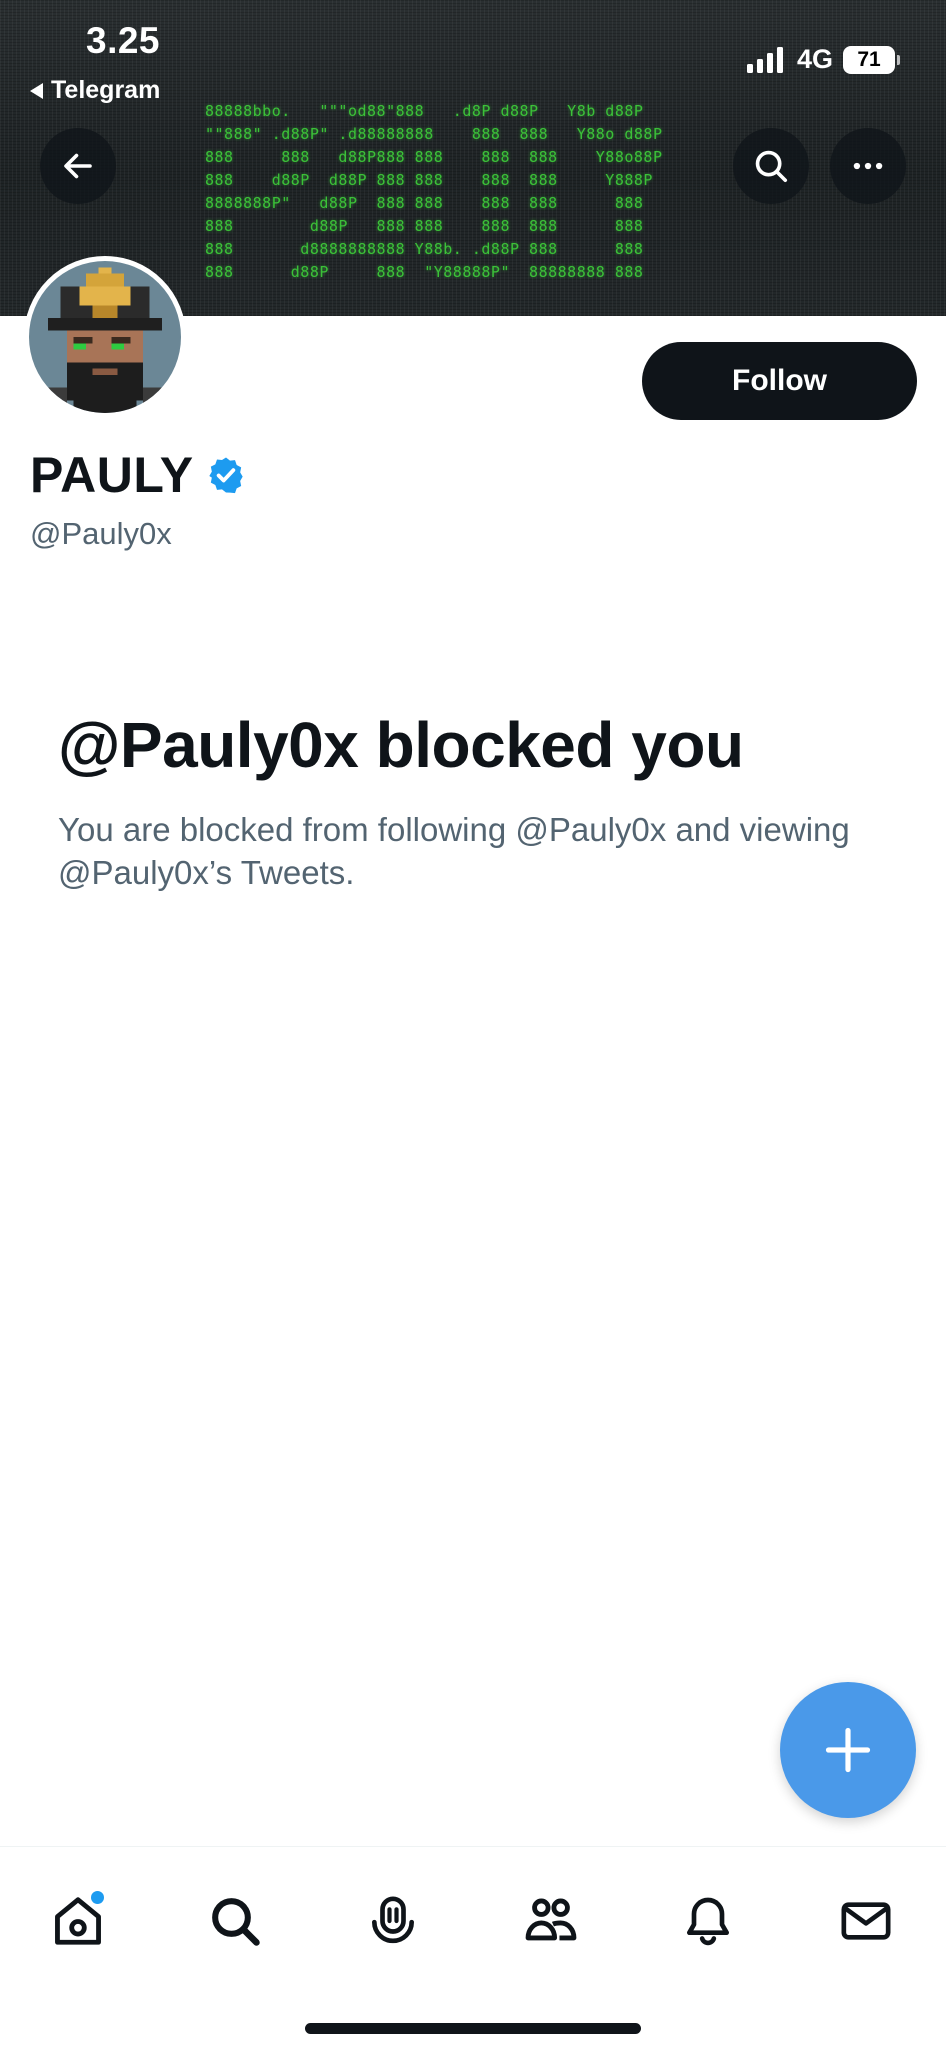 The image size is (946, 2049). What do you see at coordinates (123, 40) in the screenshot?
I see `status-time: 3.25` at bounding box center [123, 40].